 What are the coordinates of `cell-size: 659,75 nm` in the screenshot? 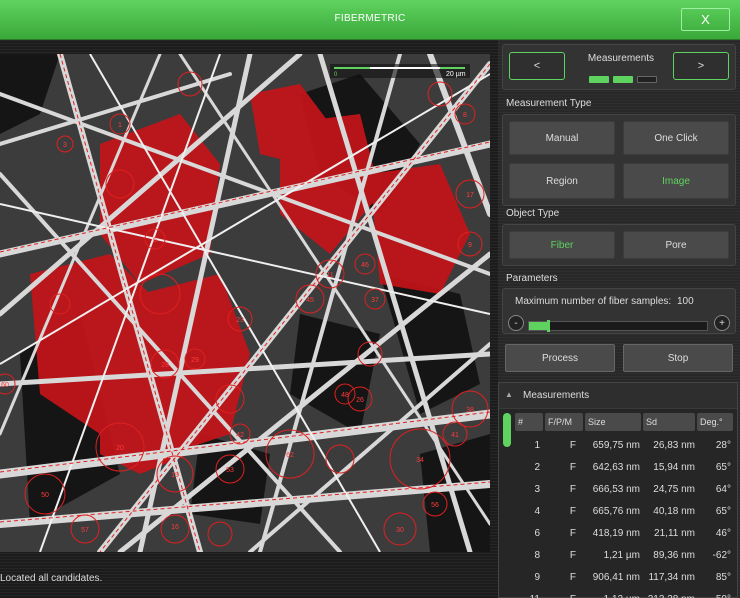 It's located at (616, 445).